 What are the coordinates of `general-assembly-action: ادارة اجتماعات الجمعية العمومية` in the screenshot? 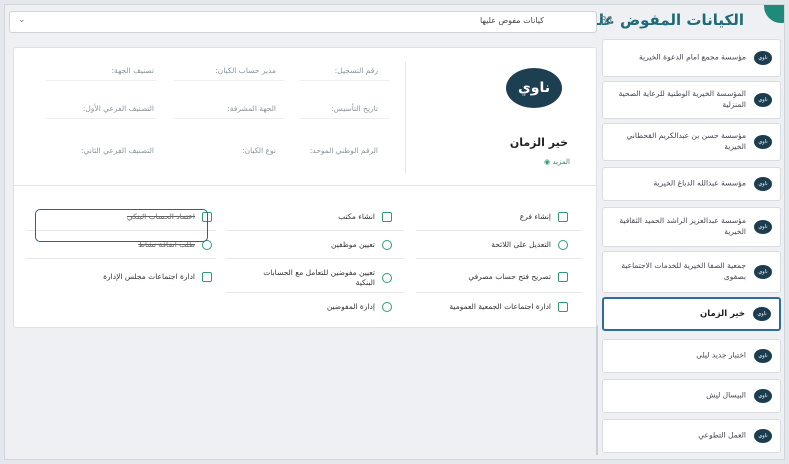 It's located at (508, 307).